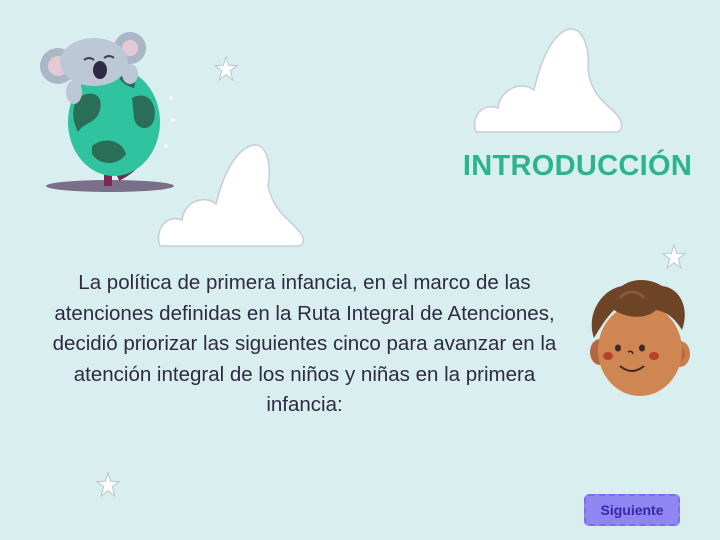 This screenshot has width=720, height=540. What do you see at coordinates (640, 338) in the screenshot?
I see `boy-face-illustration` at bounding box center [640, 338].